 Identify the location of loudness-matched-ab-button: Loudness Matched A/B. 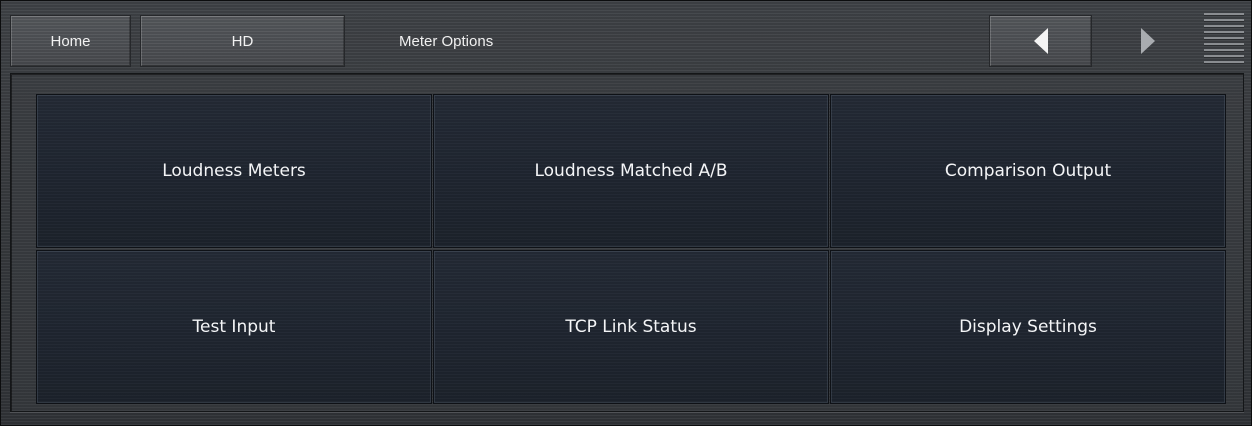
(631, 171).